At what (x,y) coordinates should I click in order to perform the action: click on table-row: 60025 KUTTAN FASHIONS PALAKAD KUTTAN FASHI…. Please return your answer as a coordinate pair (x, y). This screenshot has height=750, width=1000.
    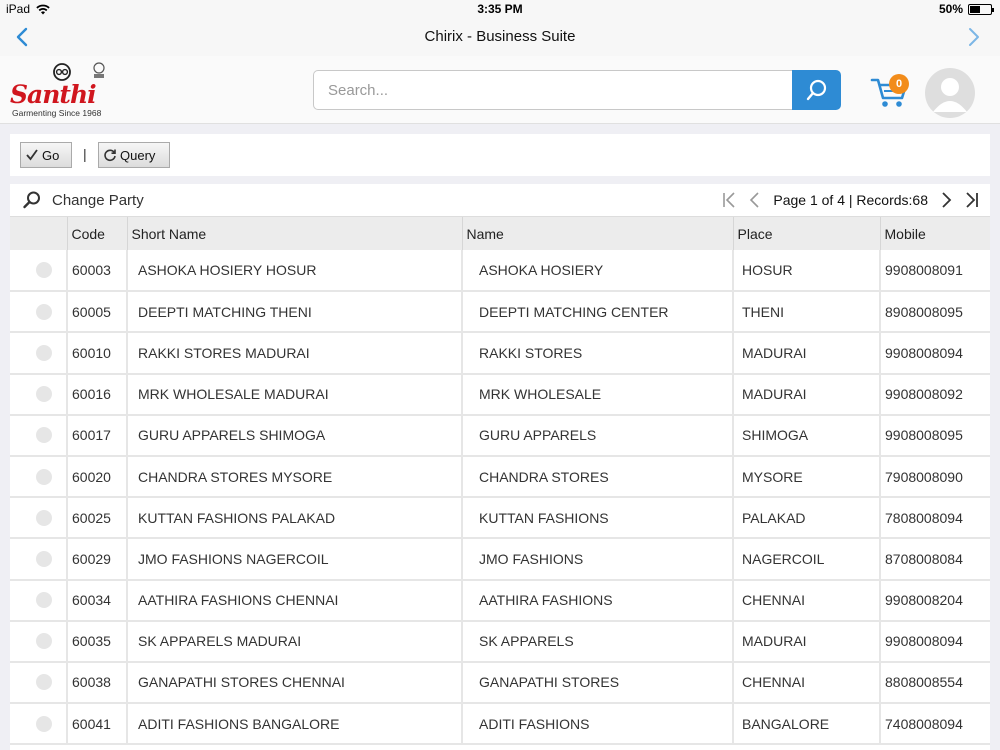
    Looking at the image, I should click on (500, 518).